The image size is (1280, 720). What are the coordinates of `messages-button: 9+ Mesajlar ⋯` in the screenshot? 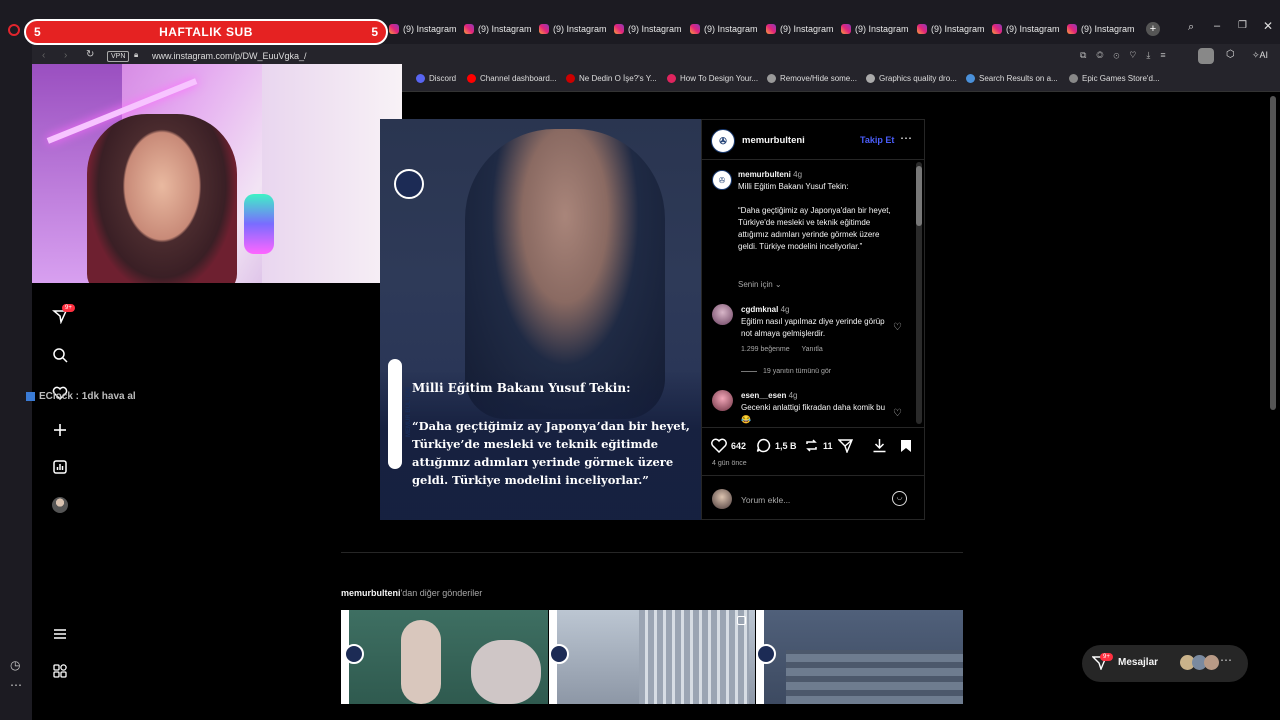 It's located at (1165, 663).